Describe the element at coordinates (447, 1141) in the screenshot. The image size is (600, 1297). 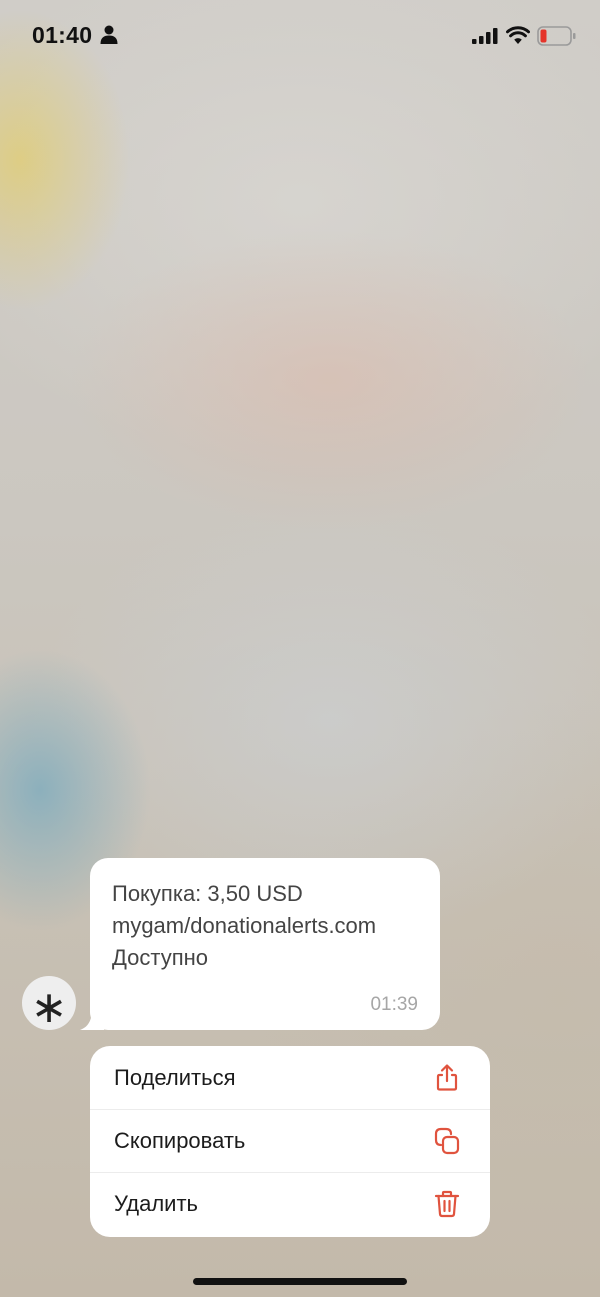
I see `copy-icon` at that location.